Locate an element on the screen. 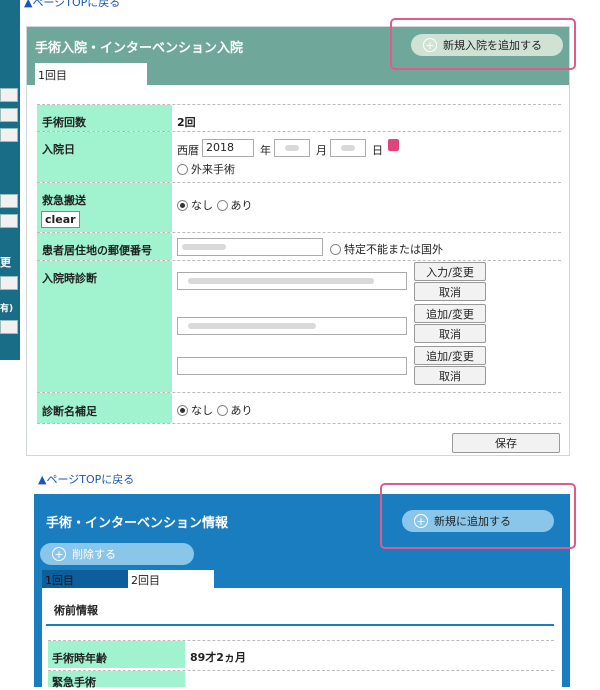 The height and width of the screenshot is (690, 600). sidebar-label: 有) is located at coordinates (7, 309).